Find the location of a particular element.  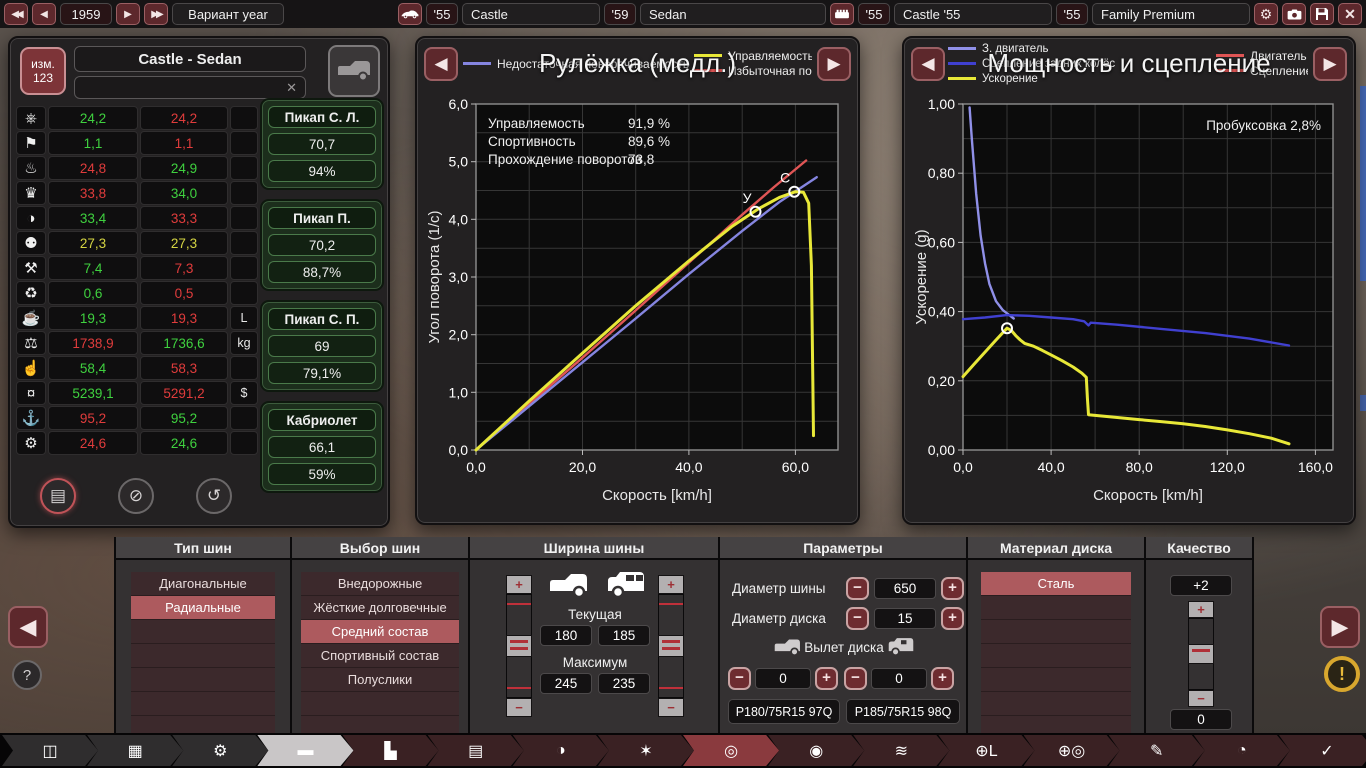

rim-diameter-minus-button: − is located at coordinates (857, 618).